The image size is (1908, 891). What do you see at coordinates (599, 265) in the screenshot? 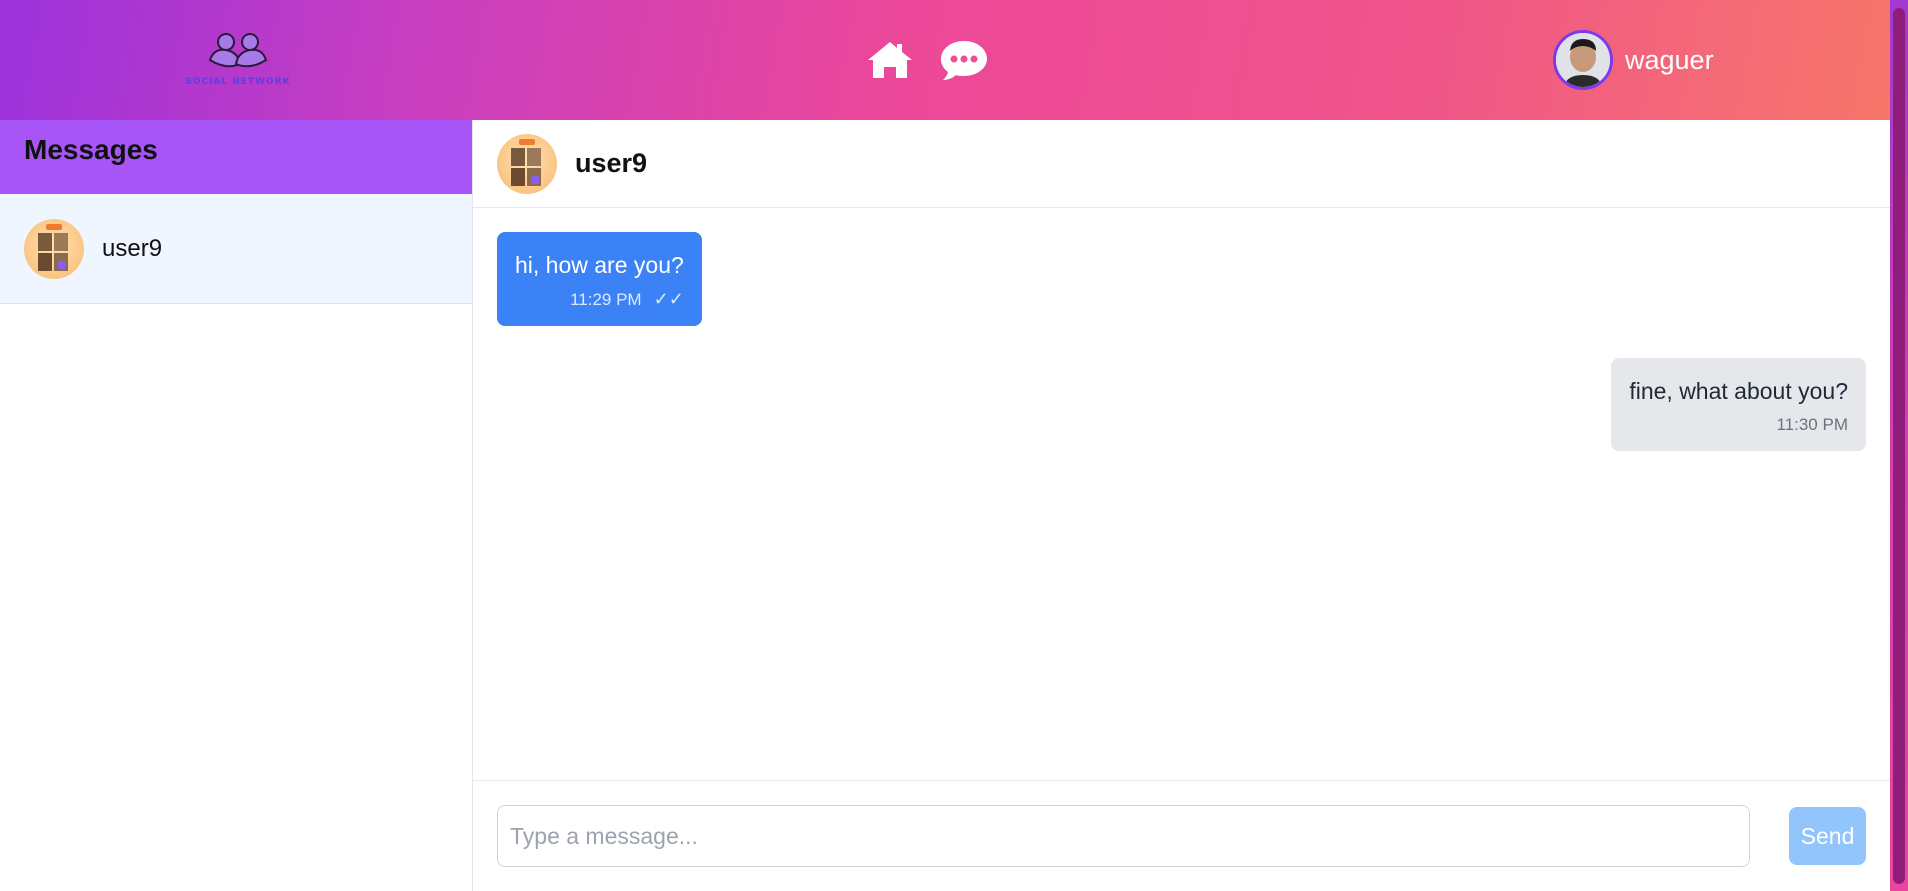
I see `message-text: hi, how are you?` at bounding box center [599, 265].